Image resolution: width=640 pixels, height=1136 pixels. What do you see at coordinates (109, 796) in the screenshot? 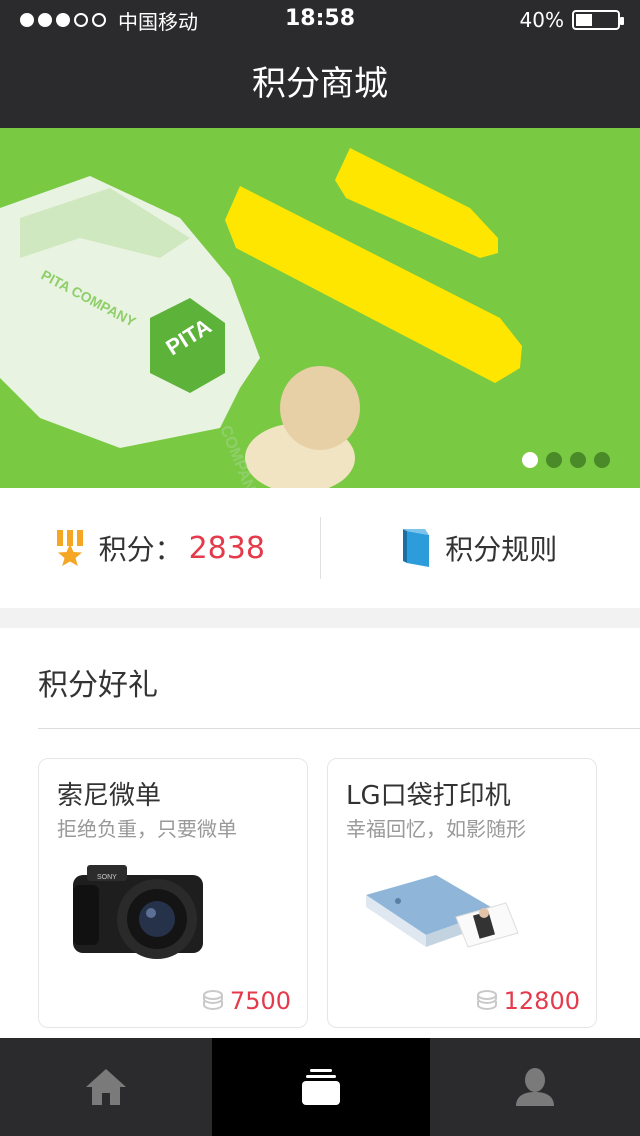
I see `gift-name: 索尼微单` at bounding box center [109, 796].